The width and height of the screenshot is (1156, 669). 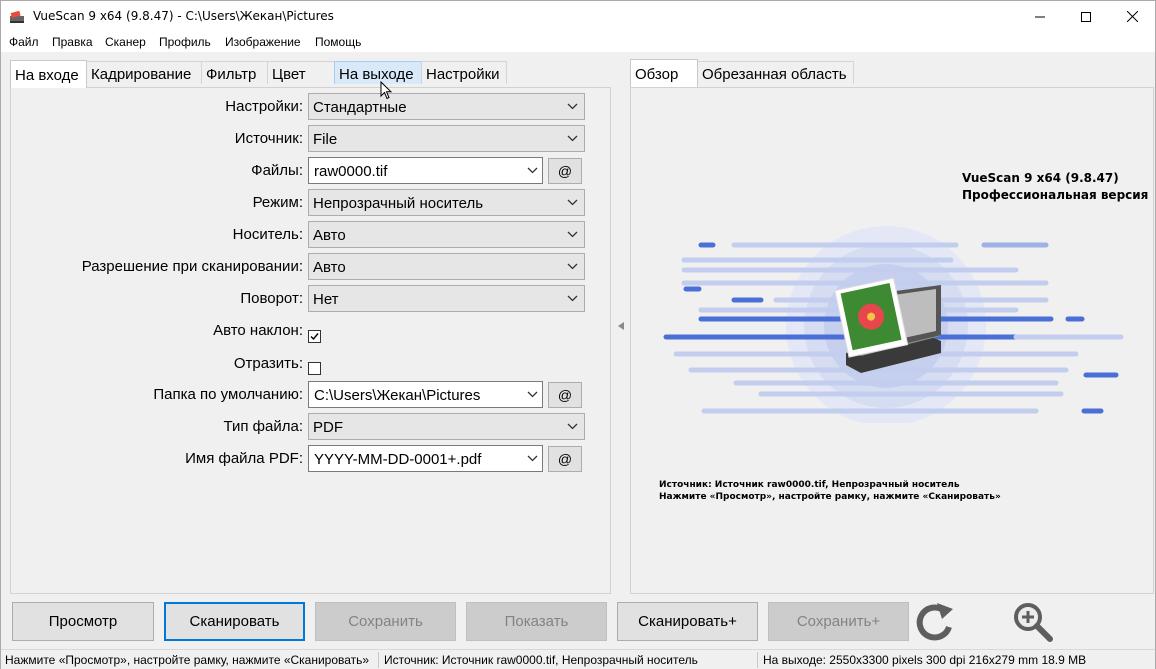 I want to click on pdf-name-label: Имя файла PDF:, so click(x=244, y=458).